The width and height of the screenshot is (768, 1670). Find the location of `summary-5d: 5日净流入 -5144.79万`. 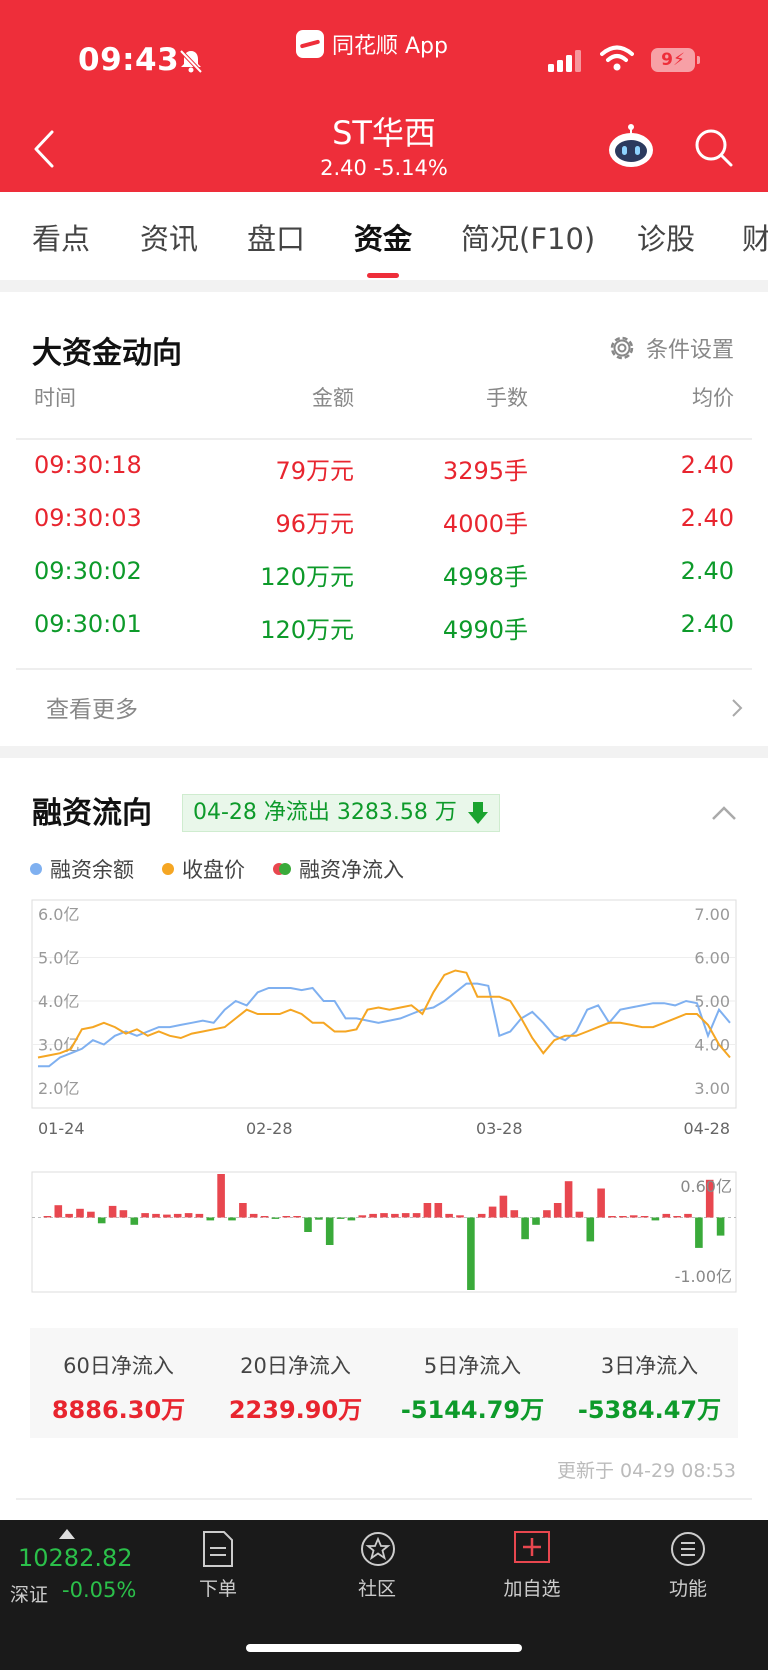

summary-5d: 5日净流入 -5144.79万 is located at coordinates (472, 1387).